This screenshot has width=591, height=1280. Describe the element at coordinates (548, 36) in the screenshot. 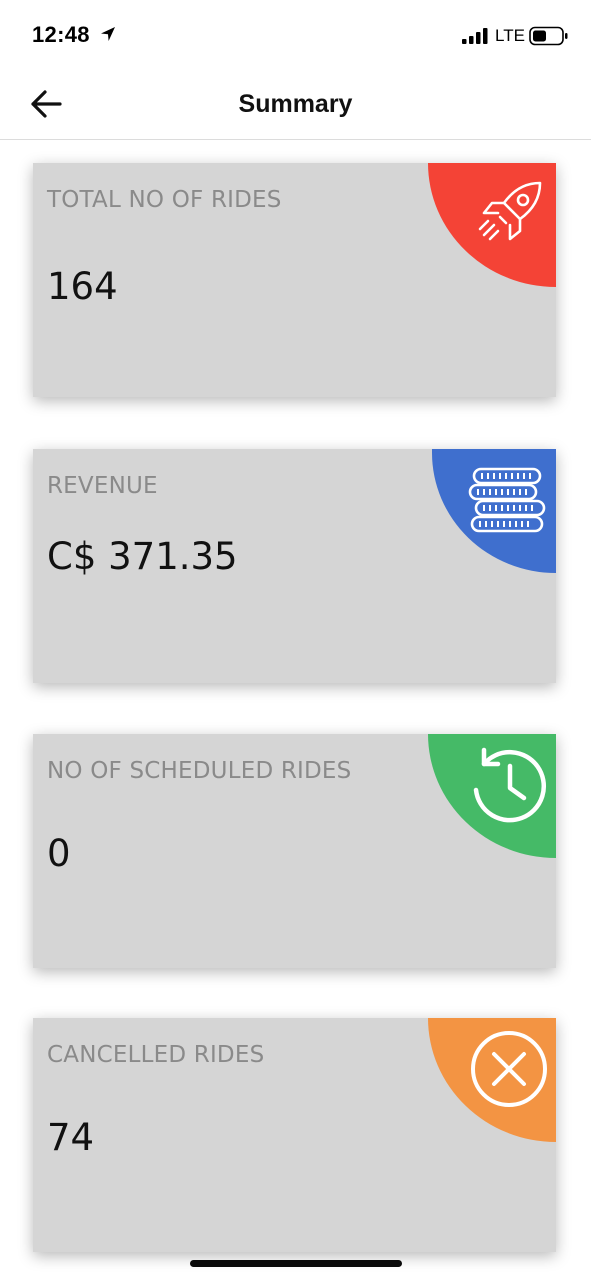

I see `battery-icon` at that location.